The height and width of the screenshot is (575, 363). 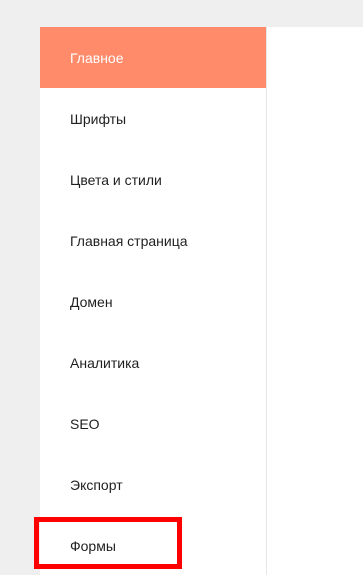 What do you see at coordinates (153, 57) in the screenshot?
I see `sidebar-item-main: Главное` at bounding box center [153, 57].